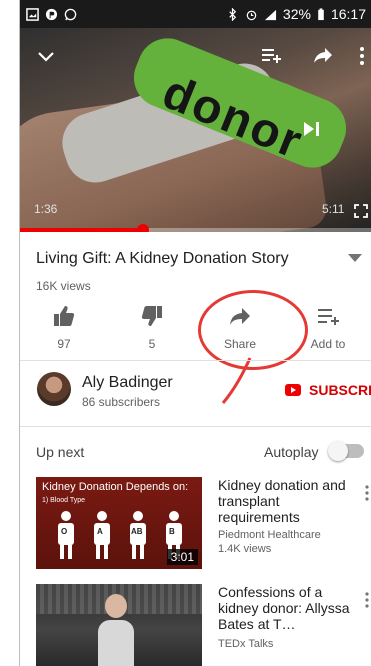 Image resolution: width=371 pixels, height=666 pixels. I want to click on related-video-views: 1.4K views, so click(245, 549).